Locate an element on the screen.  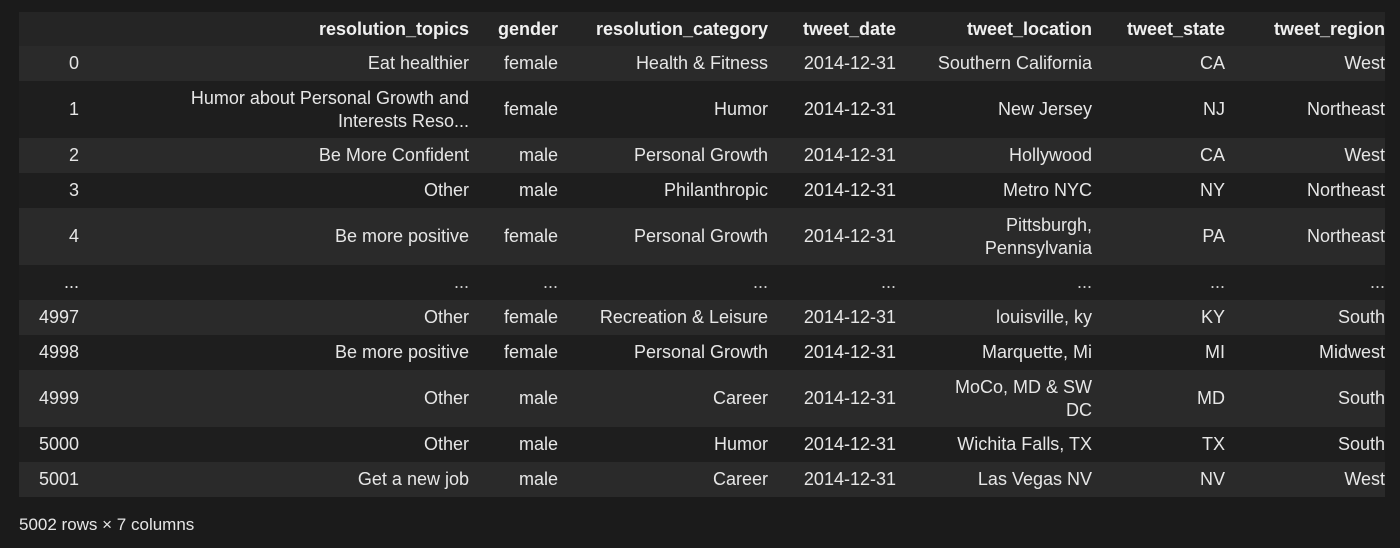
row-index: 0 is located at coordinates (73, 63).